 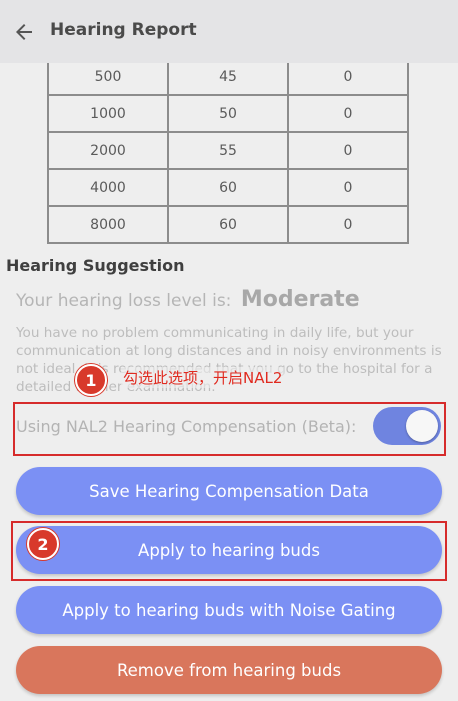 What do you see at coordinates (124, 301) in the screenshot?
I see `hearing-level-prefix: Your hearing loss level is:` at bounding box center [124, 301].